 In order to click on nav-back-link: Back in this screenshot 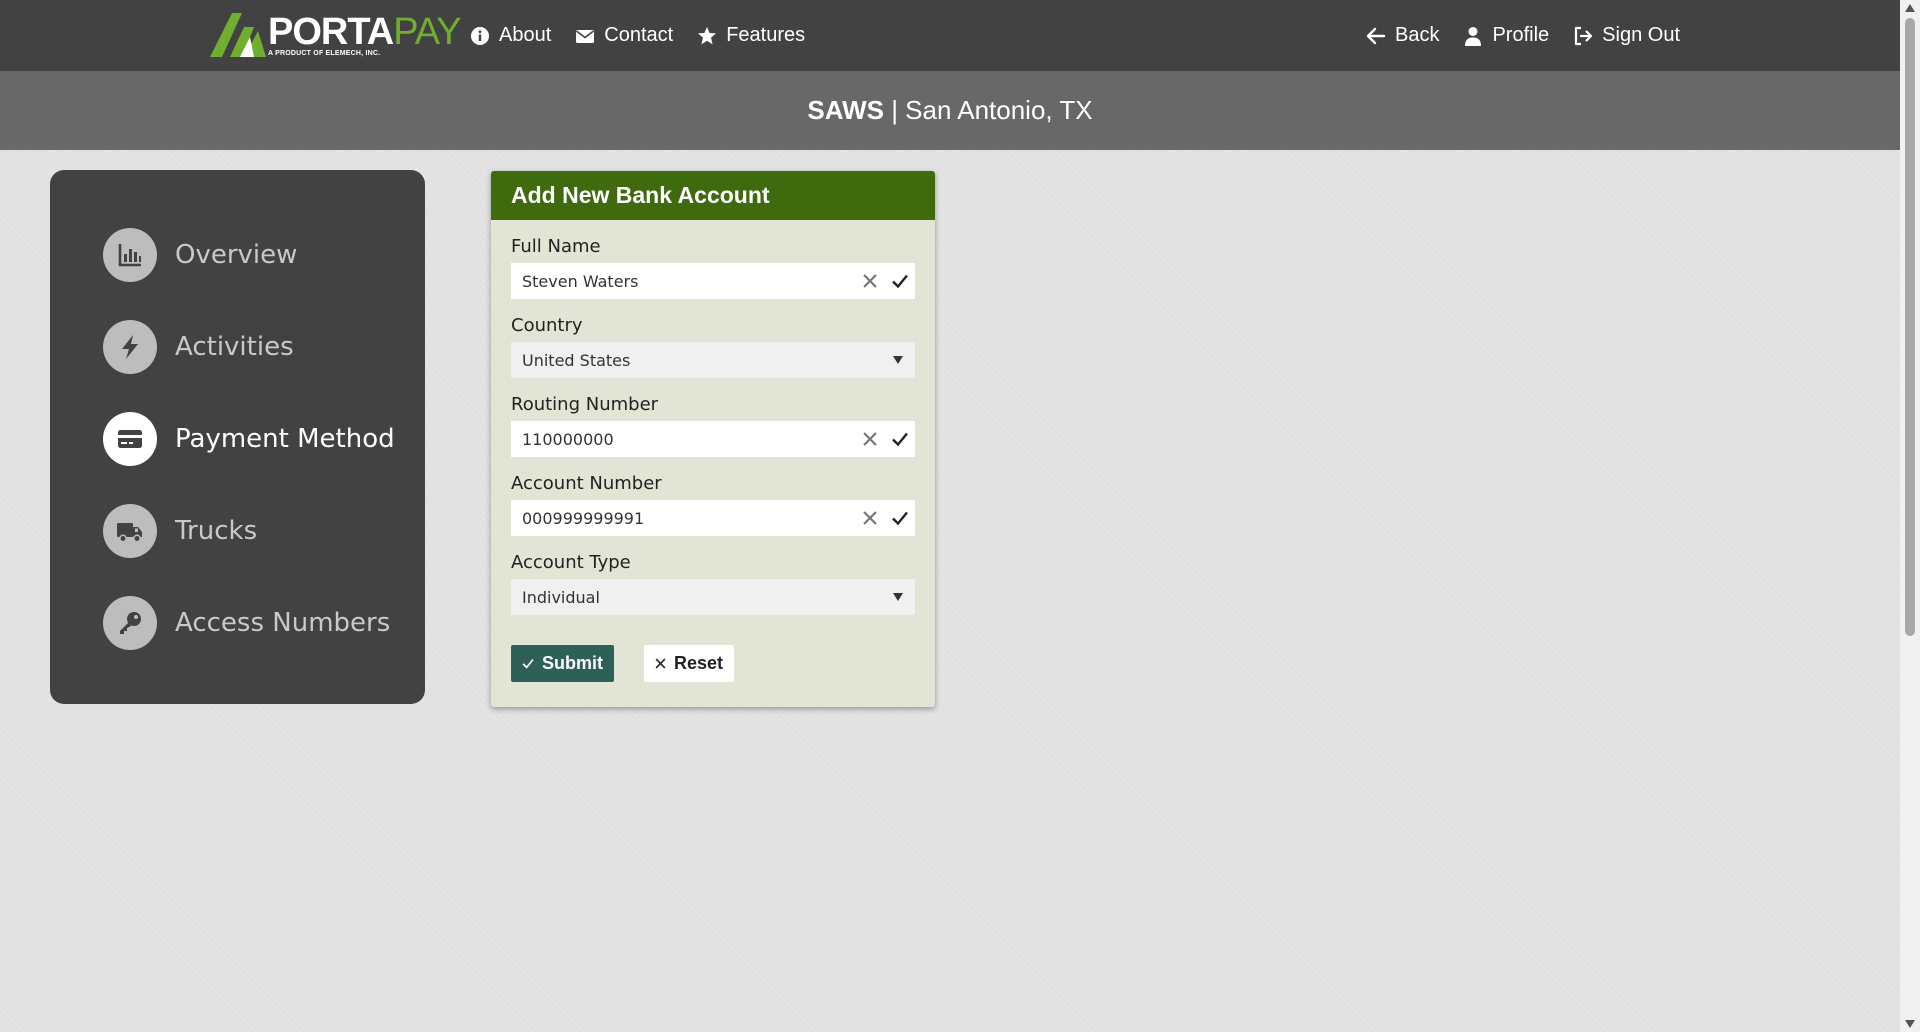, I will do `click(1402, 35)`.